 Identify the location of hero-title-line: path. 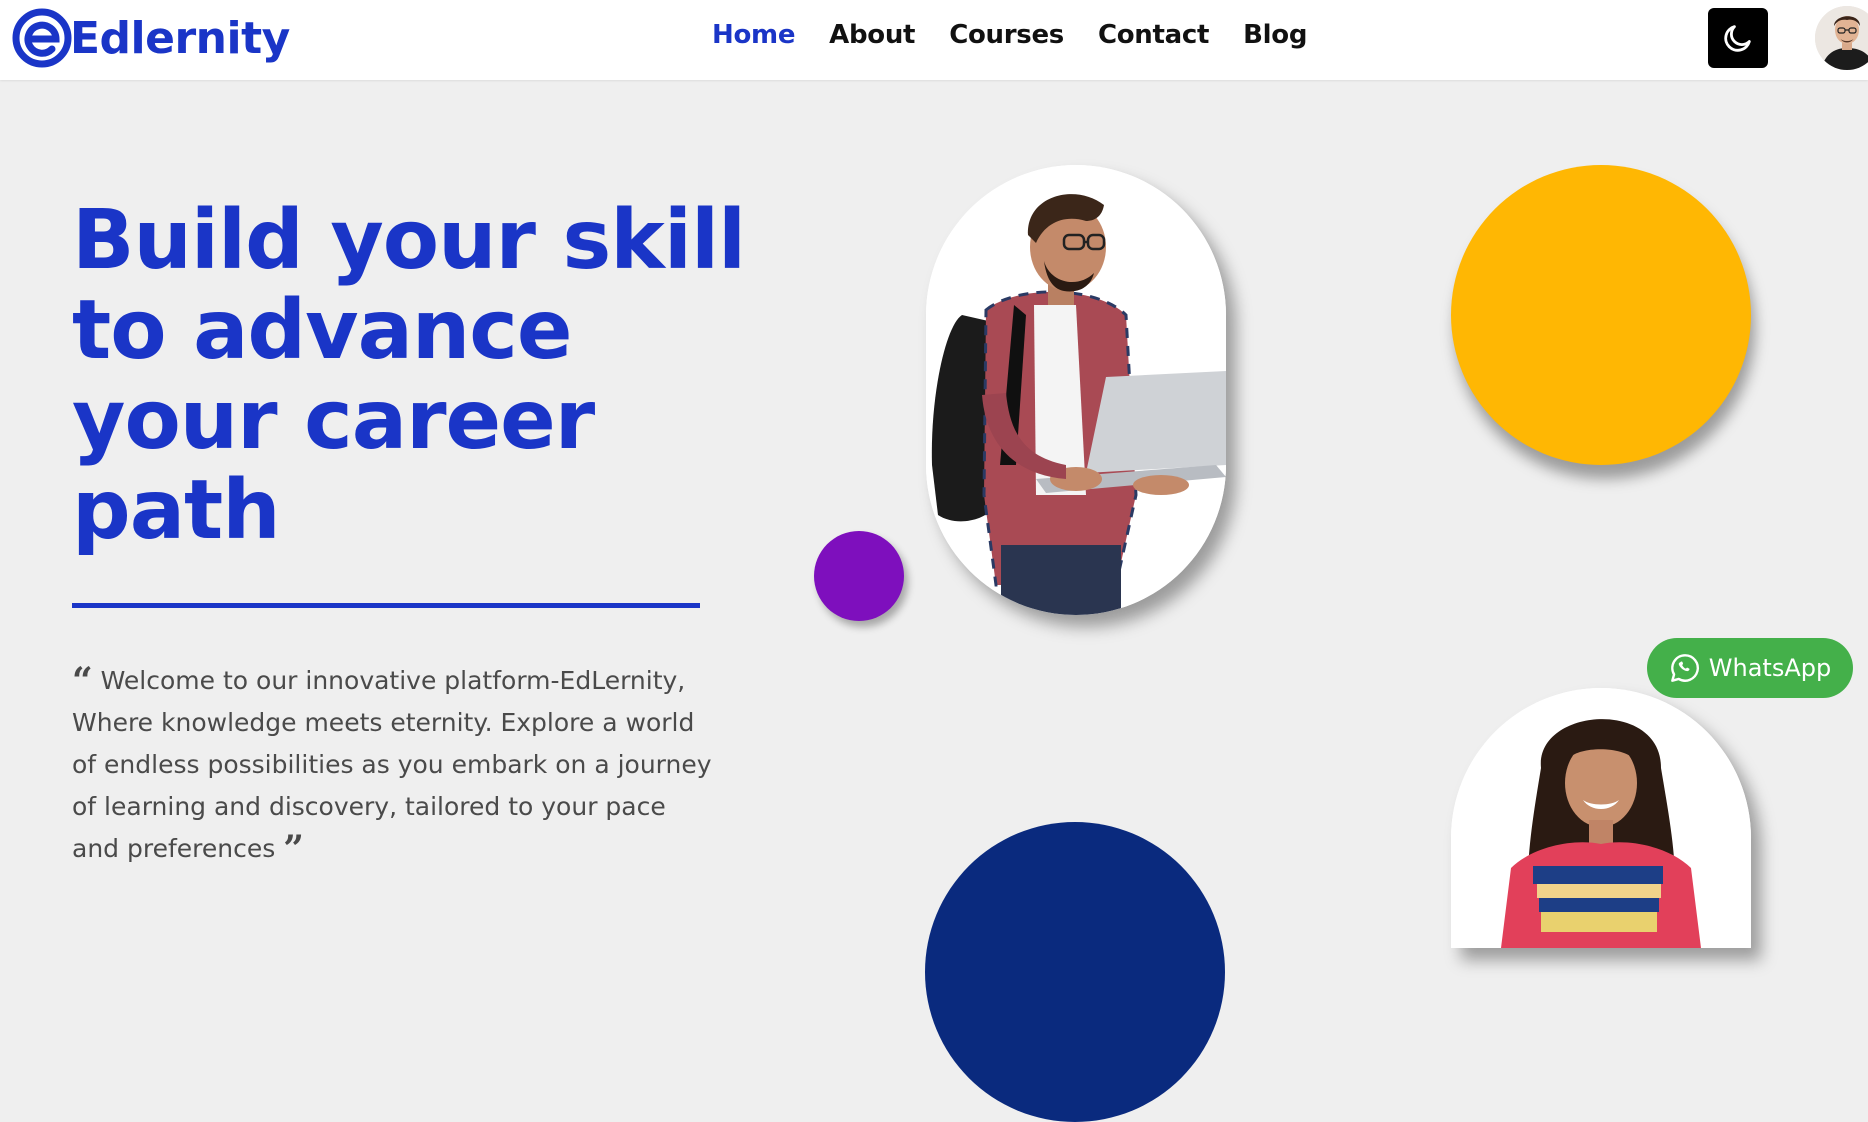
(176, 510).